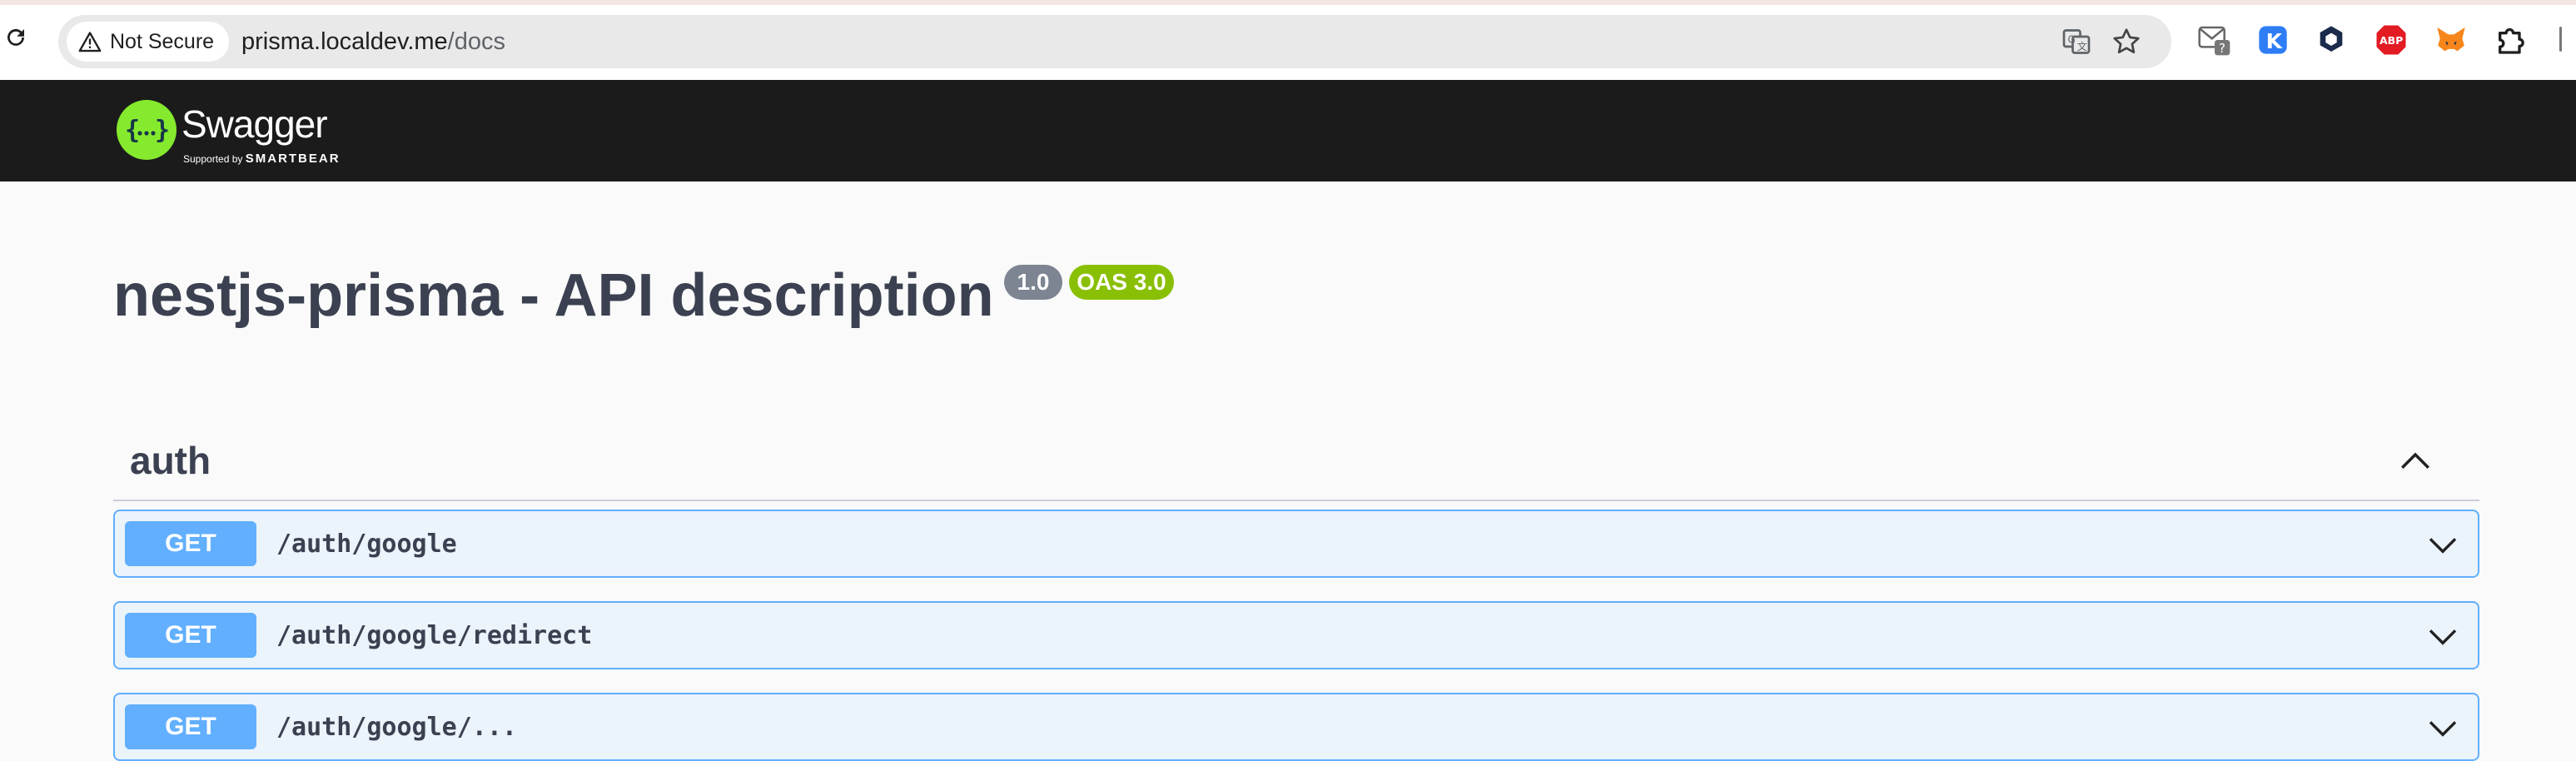 This screenshot has width=2576, height=761. What do you see at coordinates (1296, 544) in the screenshot?
I see `opblock-get-auth-google: GET /auth/google` at bounding box center [1296, 544].